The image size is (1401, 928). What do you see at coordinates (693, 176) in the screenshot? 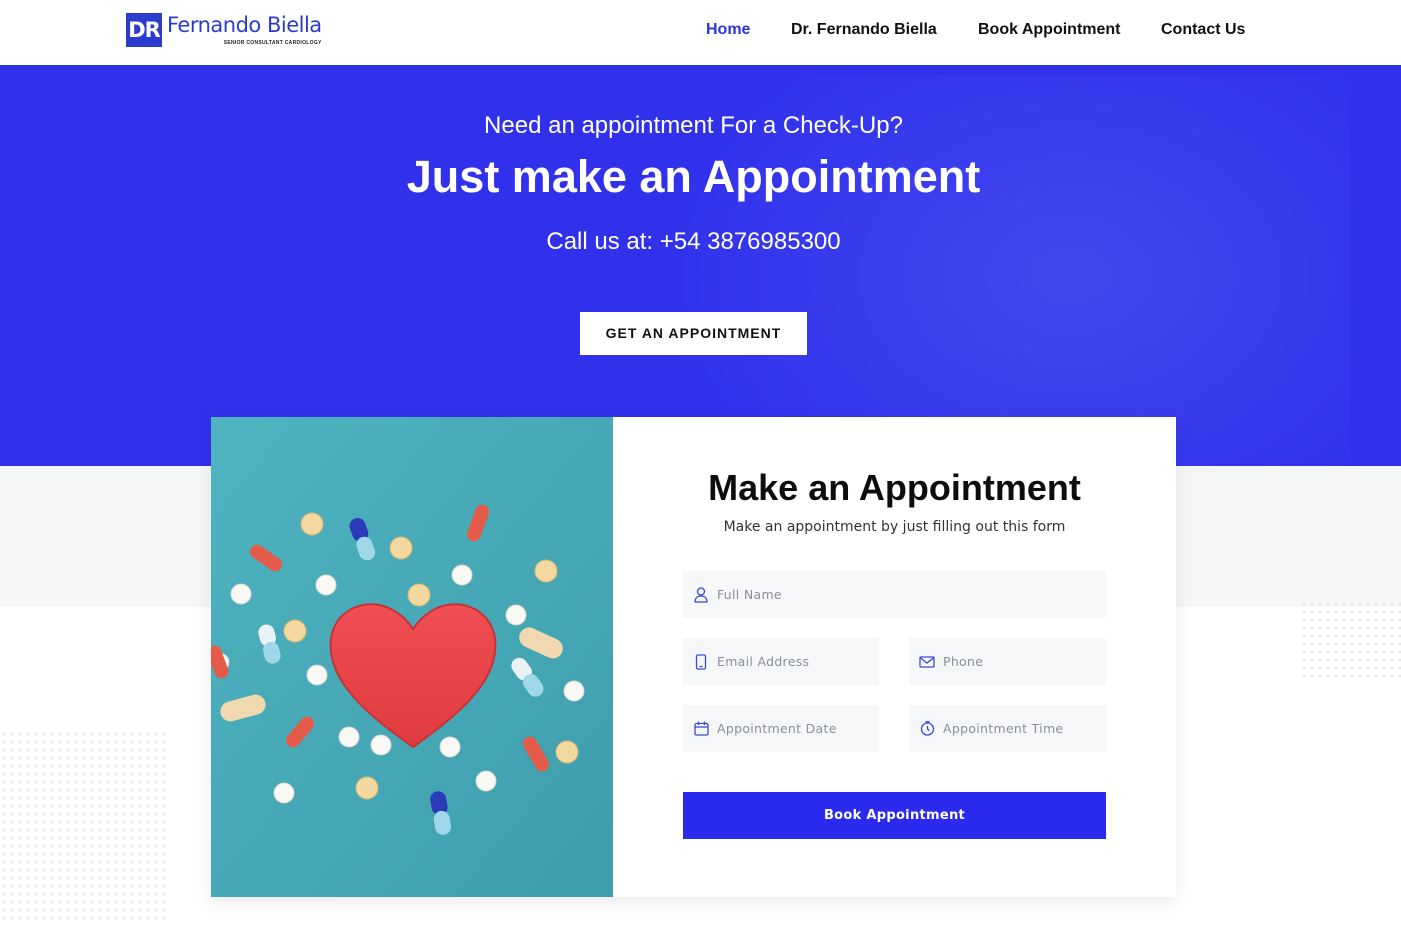
I see `hero-title: Just make an Appointment` at bounding box center [693, 176].